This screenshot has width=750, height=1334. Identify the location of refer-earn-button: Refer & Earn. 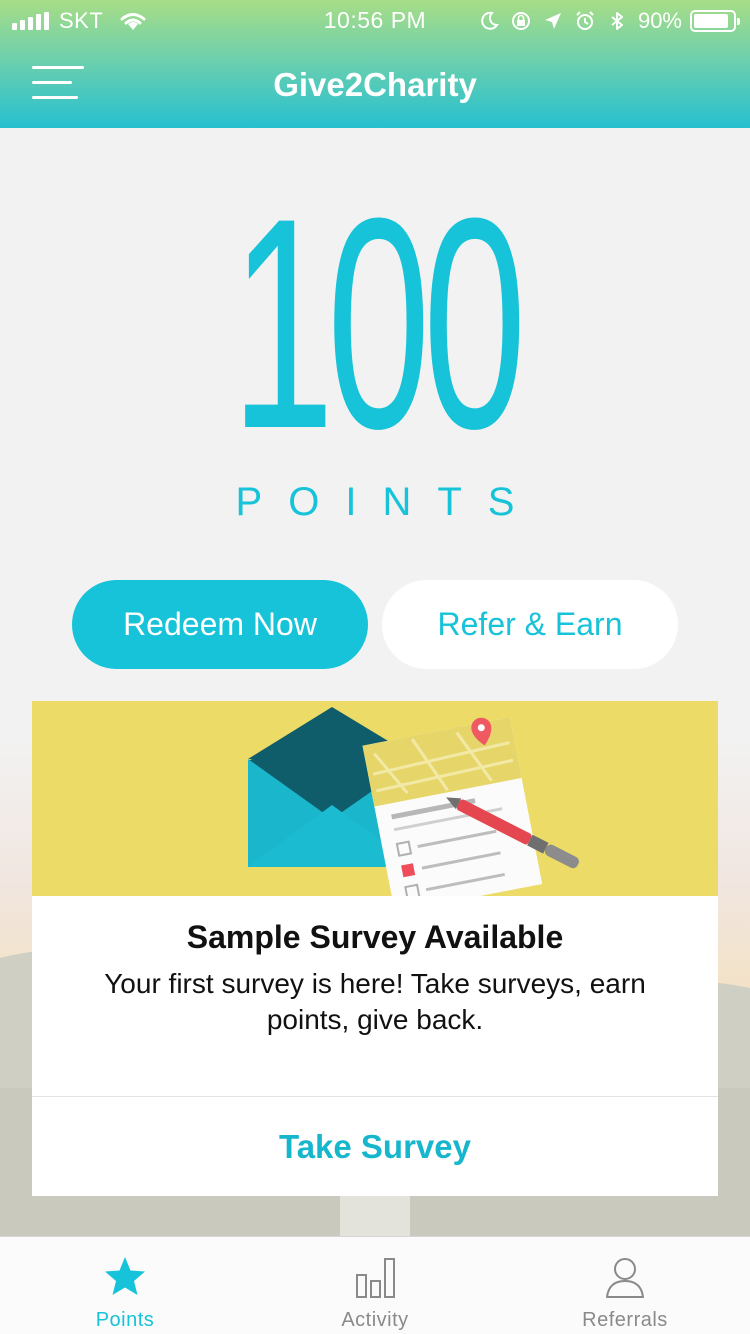
(530, 624).